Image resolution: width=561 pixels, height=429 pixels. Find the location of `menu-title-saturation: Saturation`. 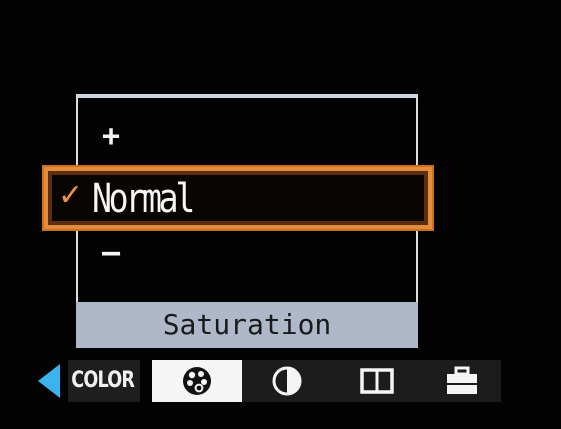

menu-title-saturation: Saturation is located at coordinates (247, 325).